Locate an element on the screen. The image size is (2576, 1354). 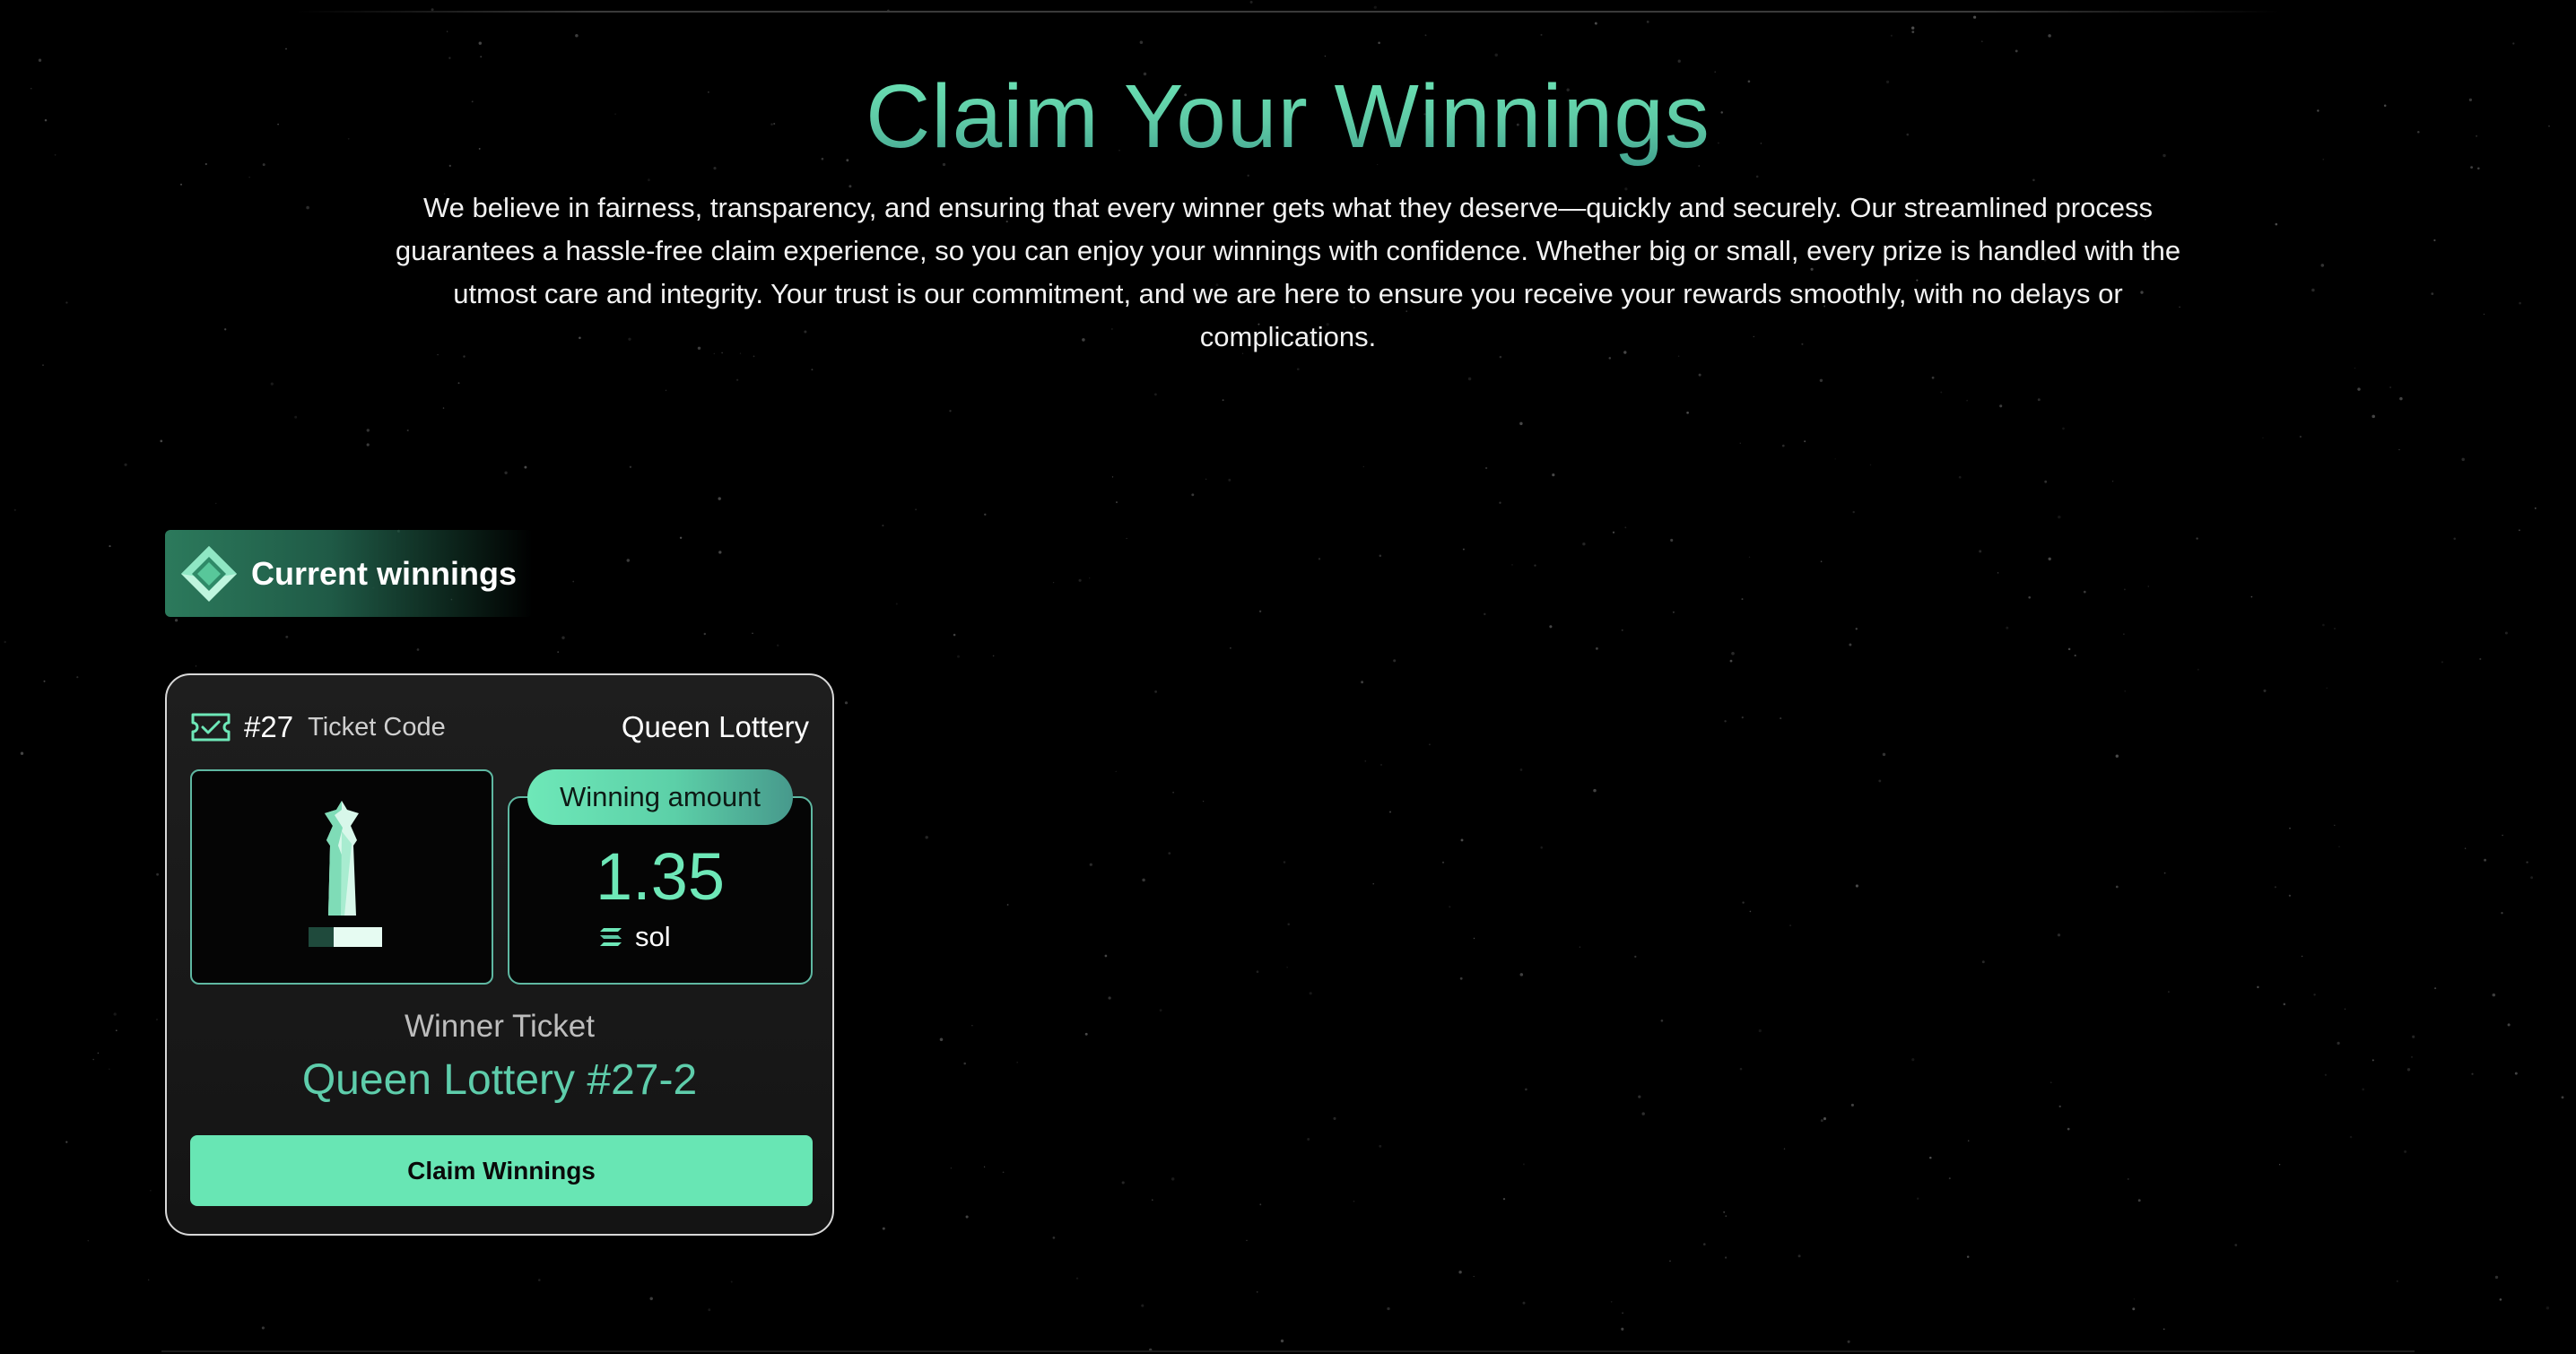
current-winnings-label: Current winnings is located at coordinates (384, 573).